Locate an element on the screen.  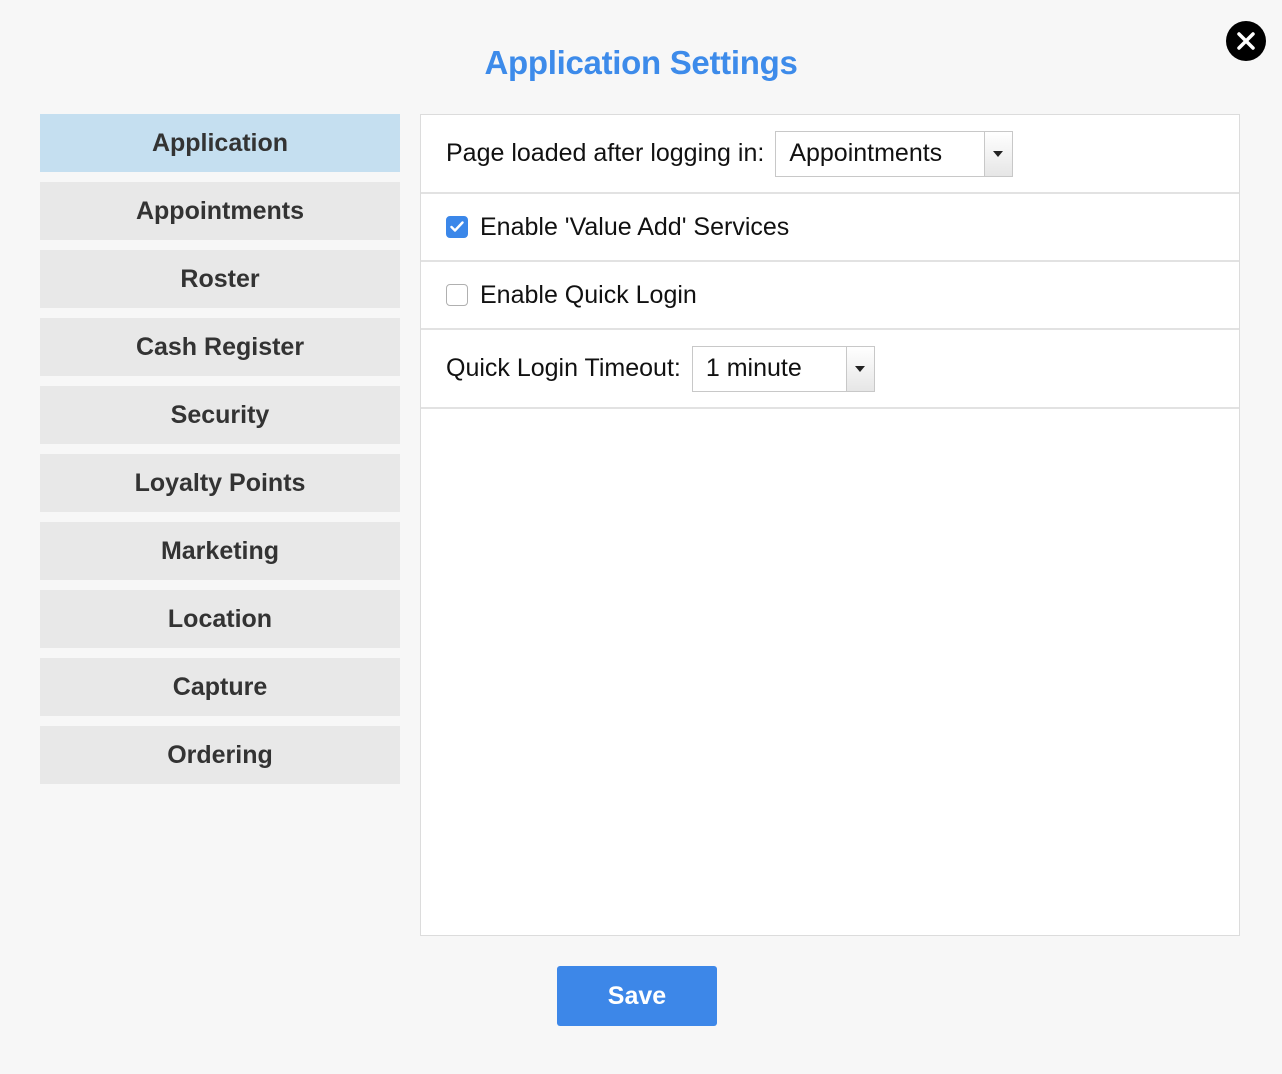
check-icon is located at coordinates (457, 226).